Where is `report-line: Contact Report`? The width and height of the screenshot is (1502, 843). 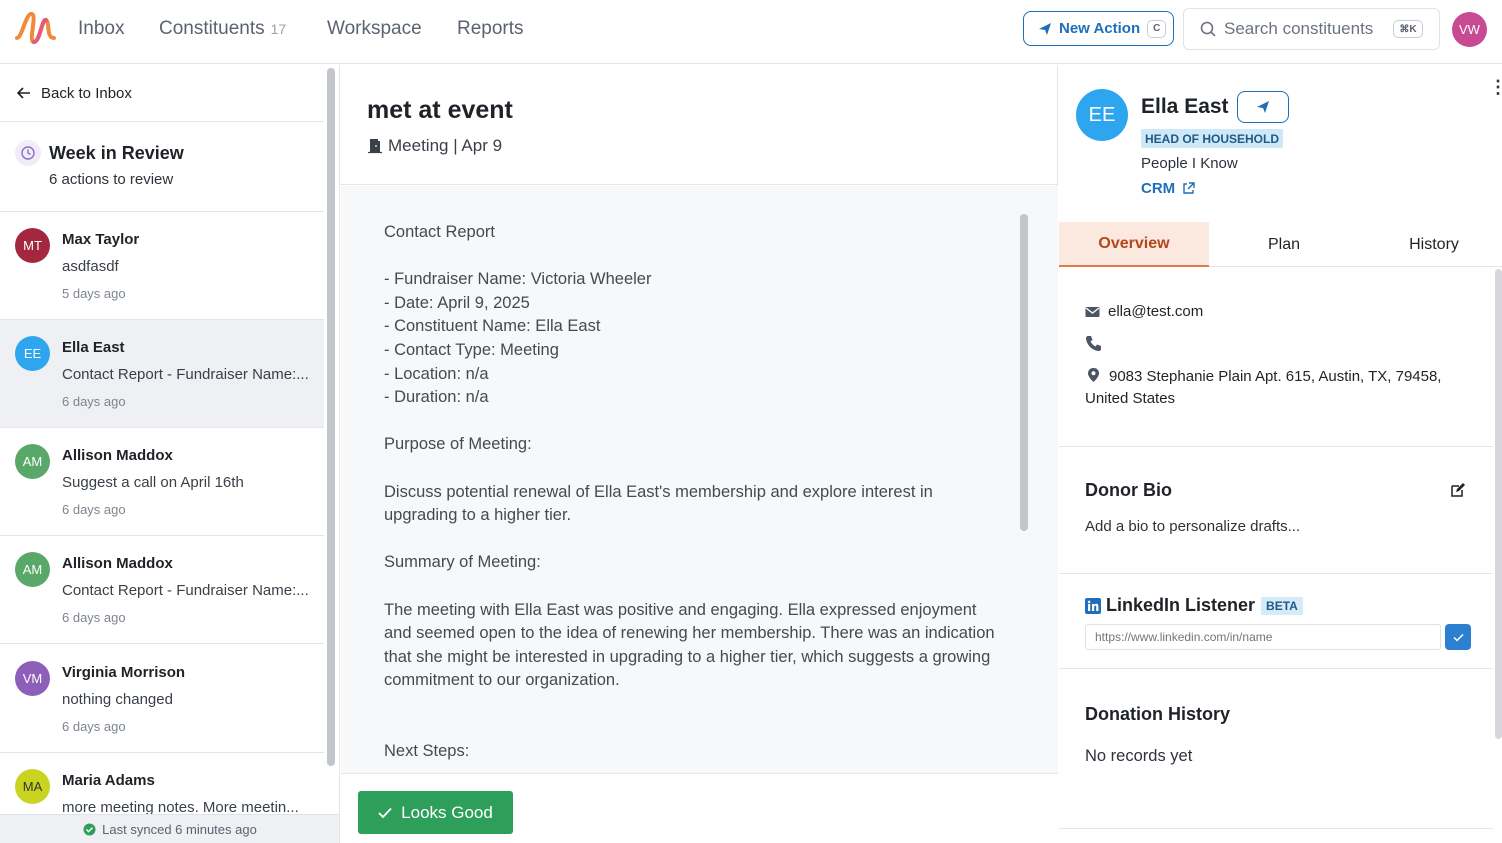
report-line: Contact Report is located at coordinates (439, 232).